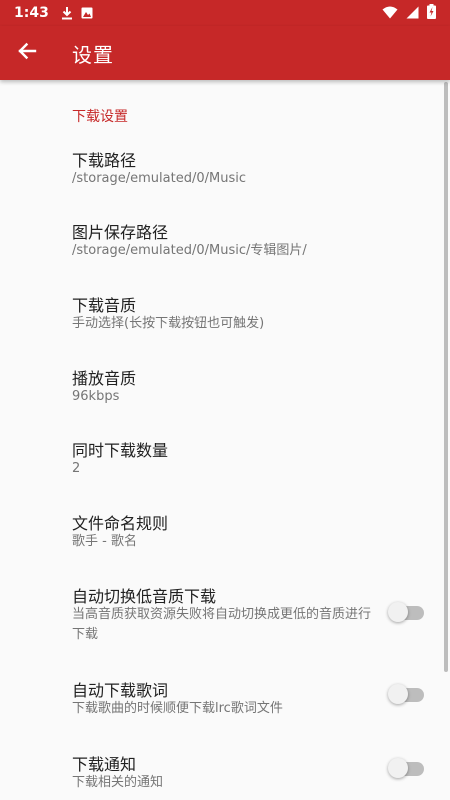 This screenshot has height=800, width=450. I want to click on back-button, so click(27, 53).